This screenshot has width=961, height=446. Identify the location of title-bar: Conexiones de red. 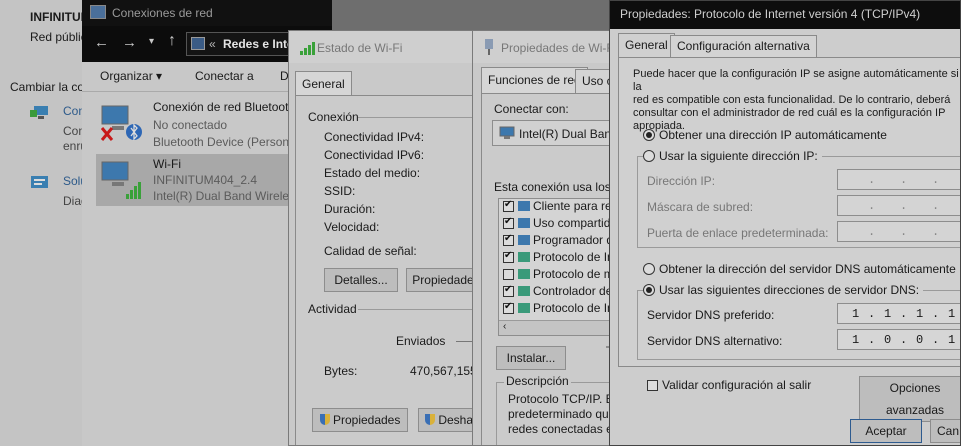
(207, 13).